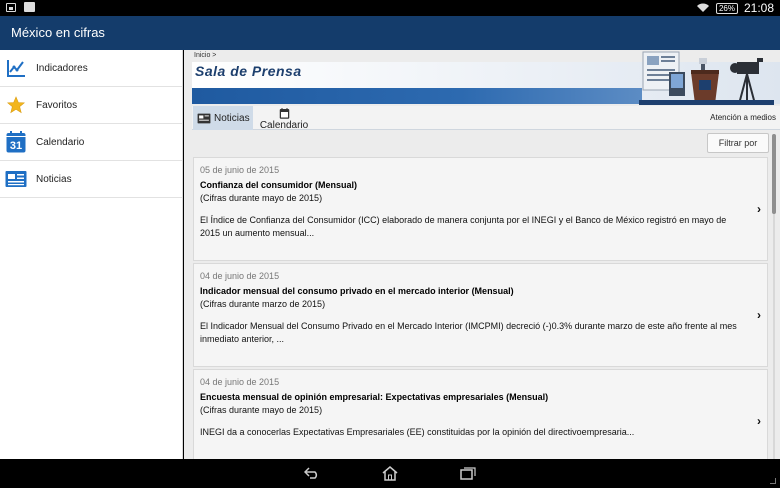  I want to click on calendar-icon-text: 31, so click(16, 146).